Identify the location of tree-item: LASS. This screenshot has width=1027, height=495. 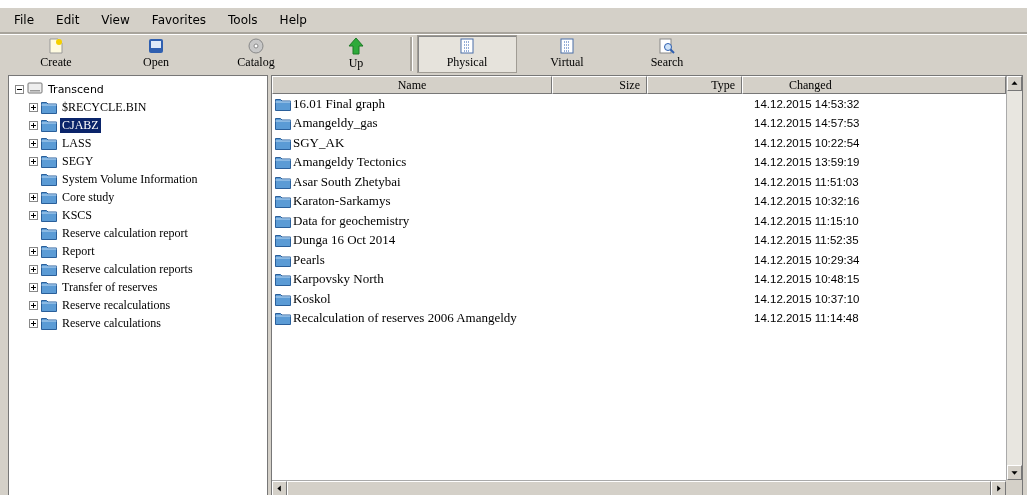
(77, 143).